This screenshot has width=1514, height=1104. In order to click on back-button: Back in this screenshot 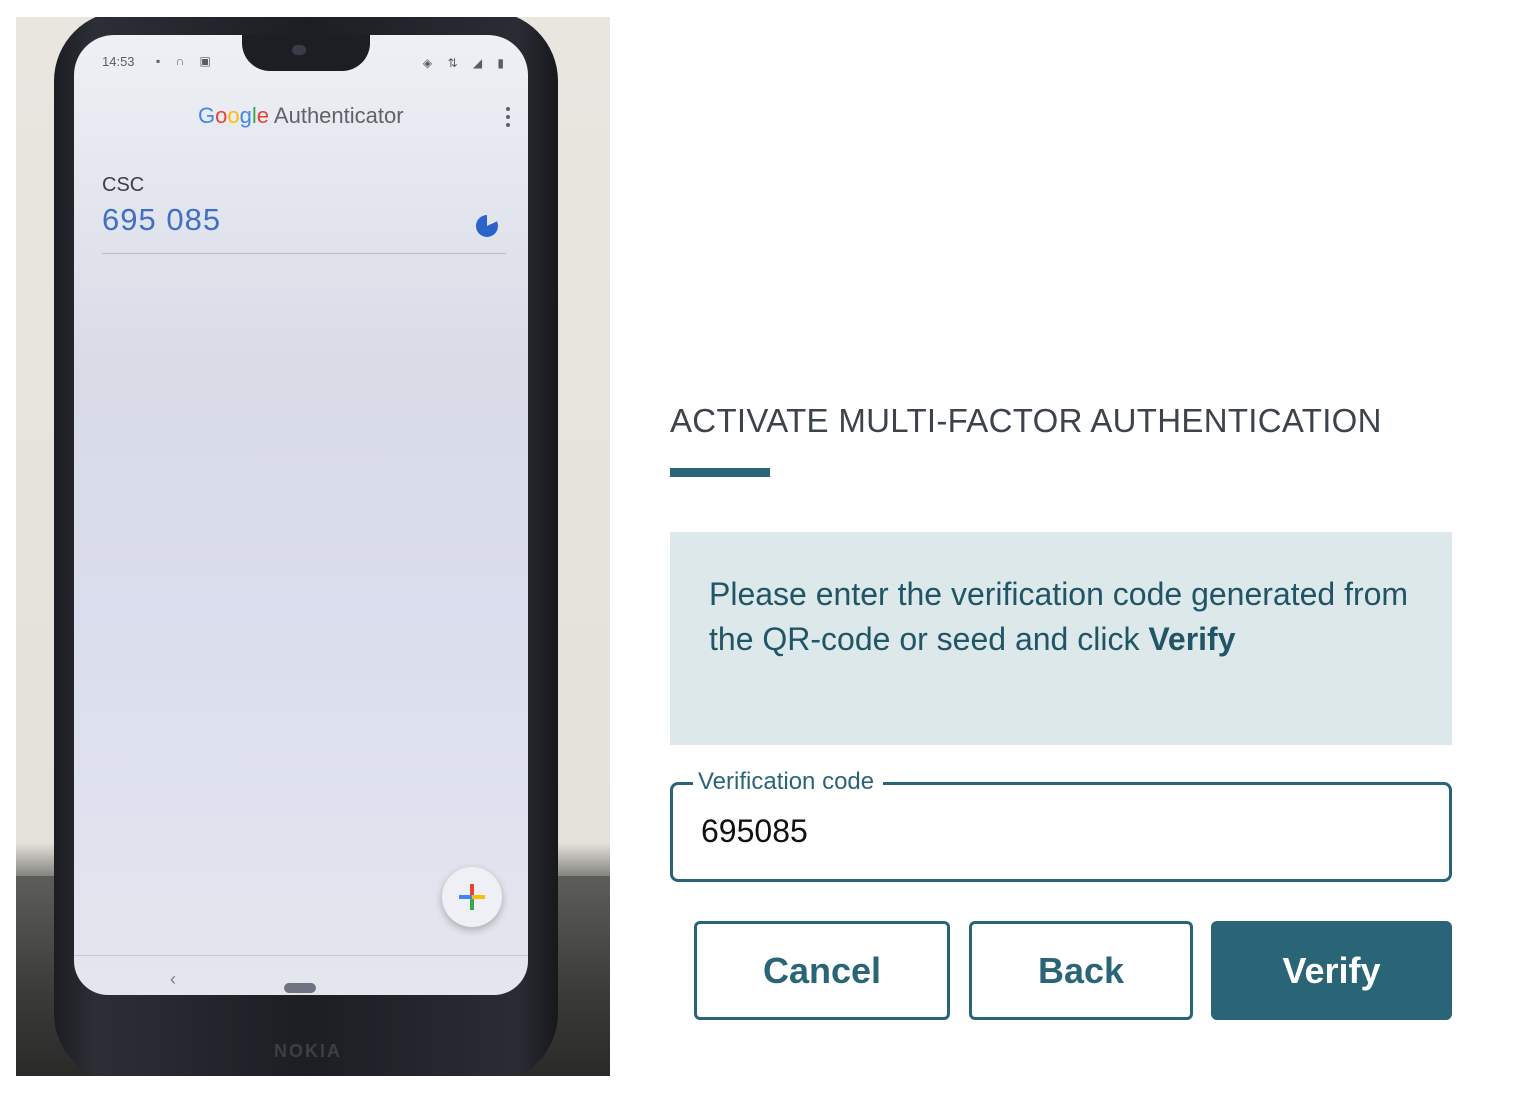, I will do `click(1081, 970)`.